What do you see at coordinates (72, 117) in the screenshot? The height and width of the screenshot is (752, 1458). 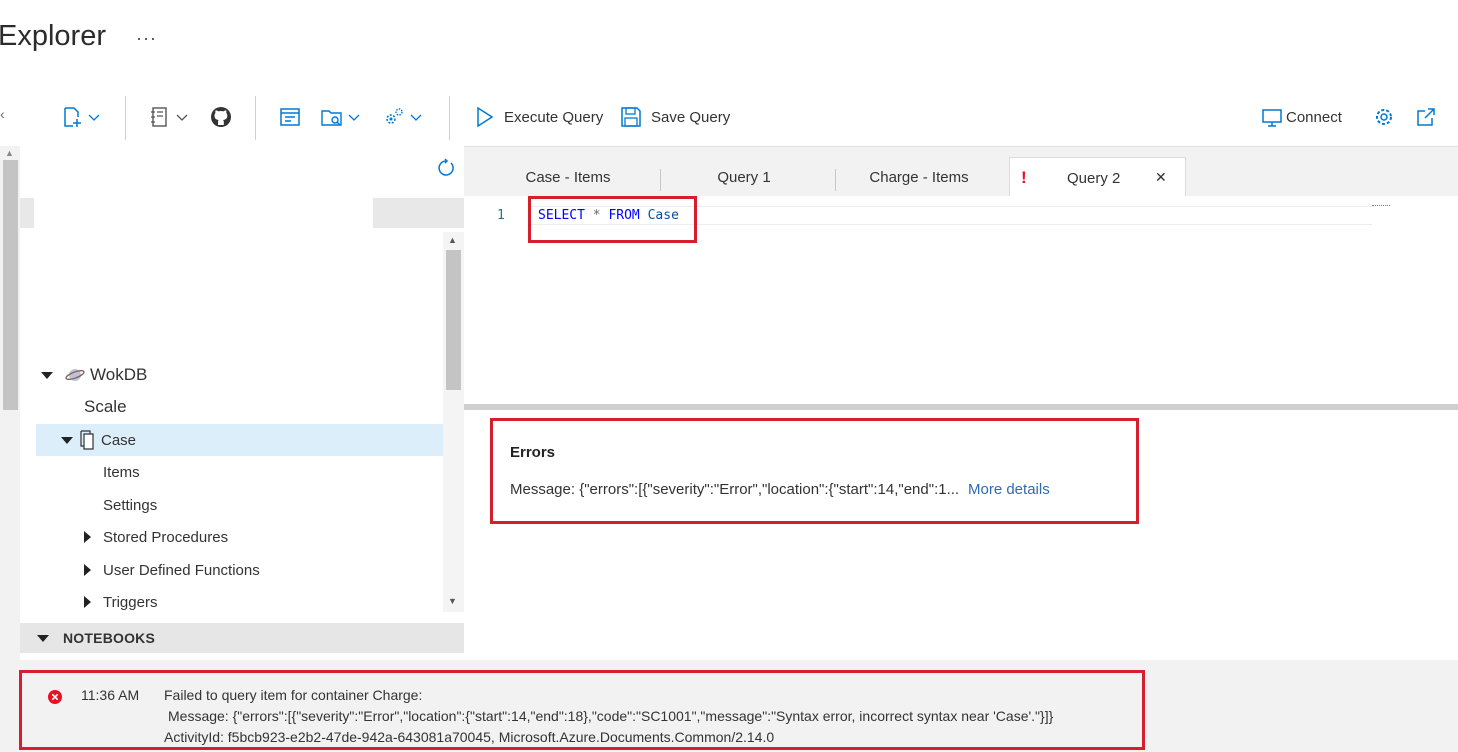 I see `new-container-icon` at bounding box center [72, 117].